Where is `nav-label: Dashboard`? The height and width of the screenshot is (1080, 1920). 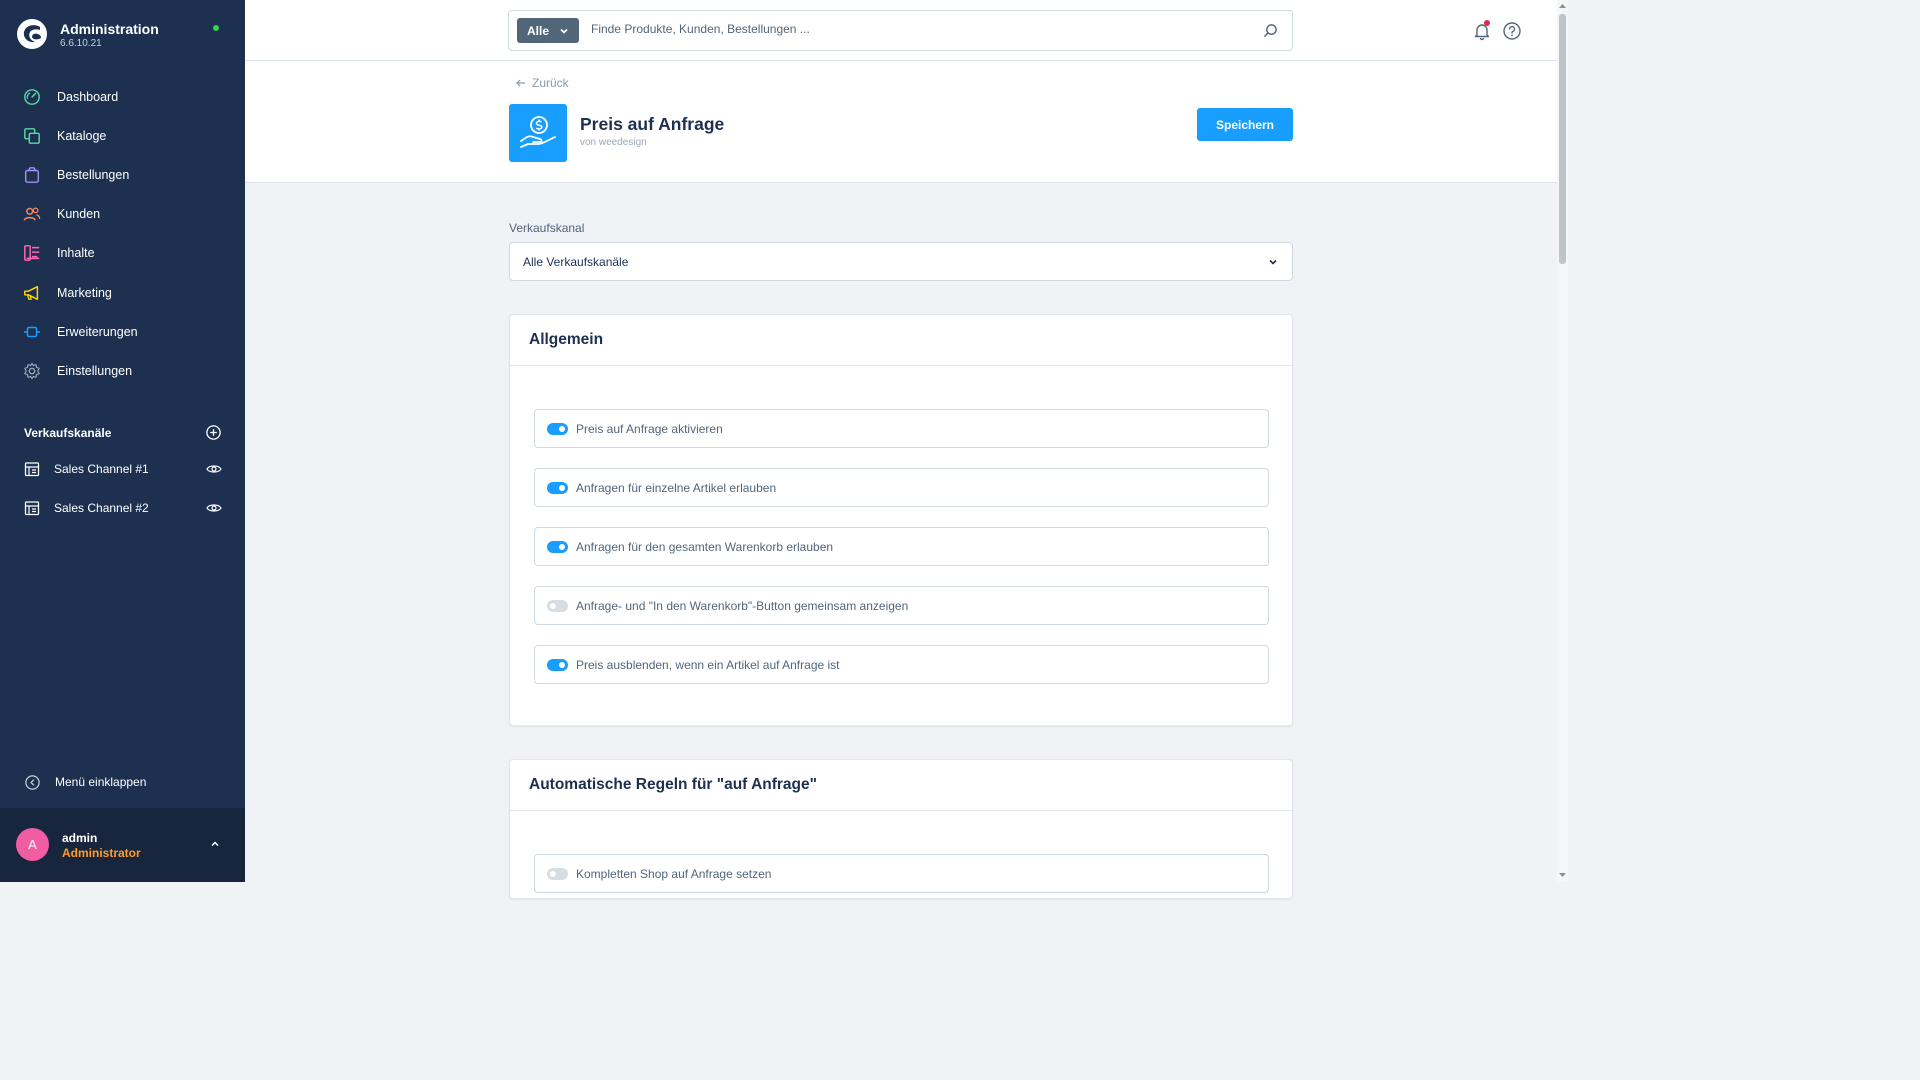
nav-label: Dashboard is located at coordinates (88, 96).